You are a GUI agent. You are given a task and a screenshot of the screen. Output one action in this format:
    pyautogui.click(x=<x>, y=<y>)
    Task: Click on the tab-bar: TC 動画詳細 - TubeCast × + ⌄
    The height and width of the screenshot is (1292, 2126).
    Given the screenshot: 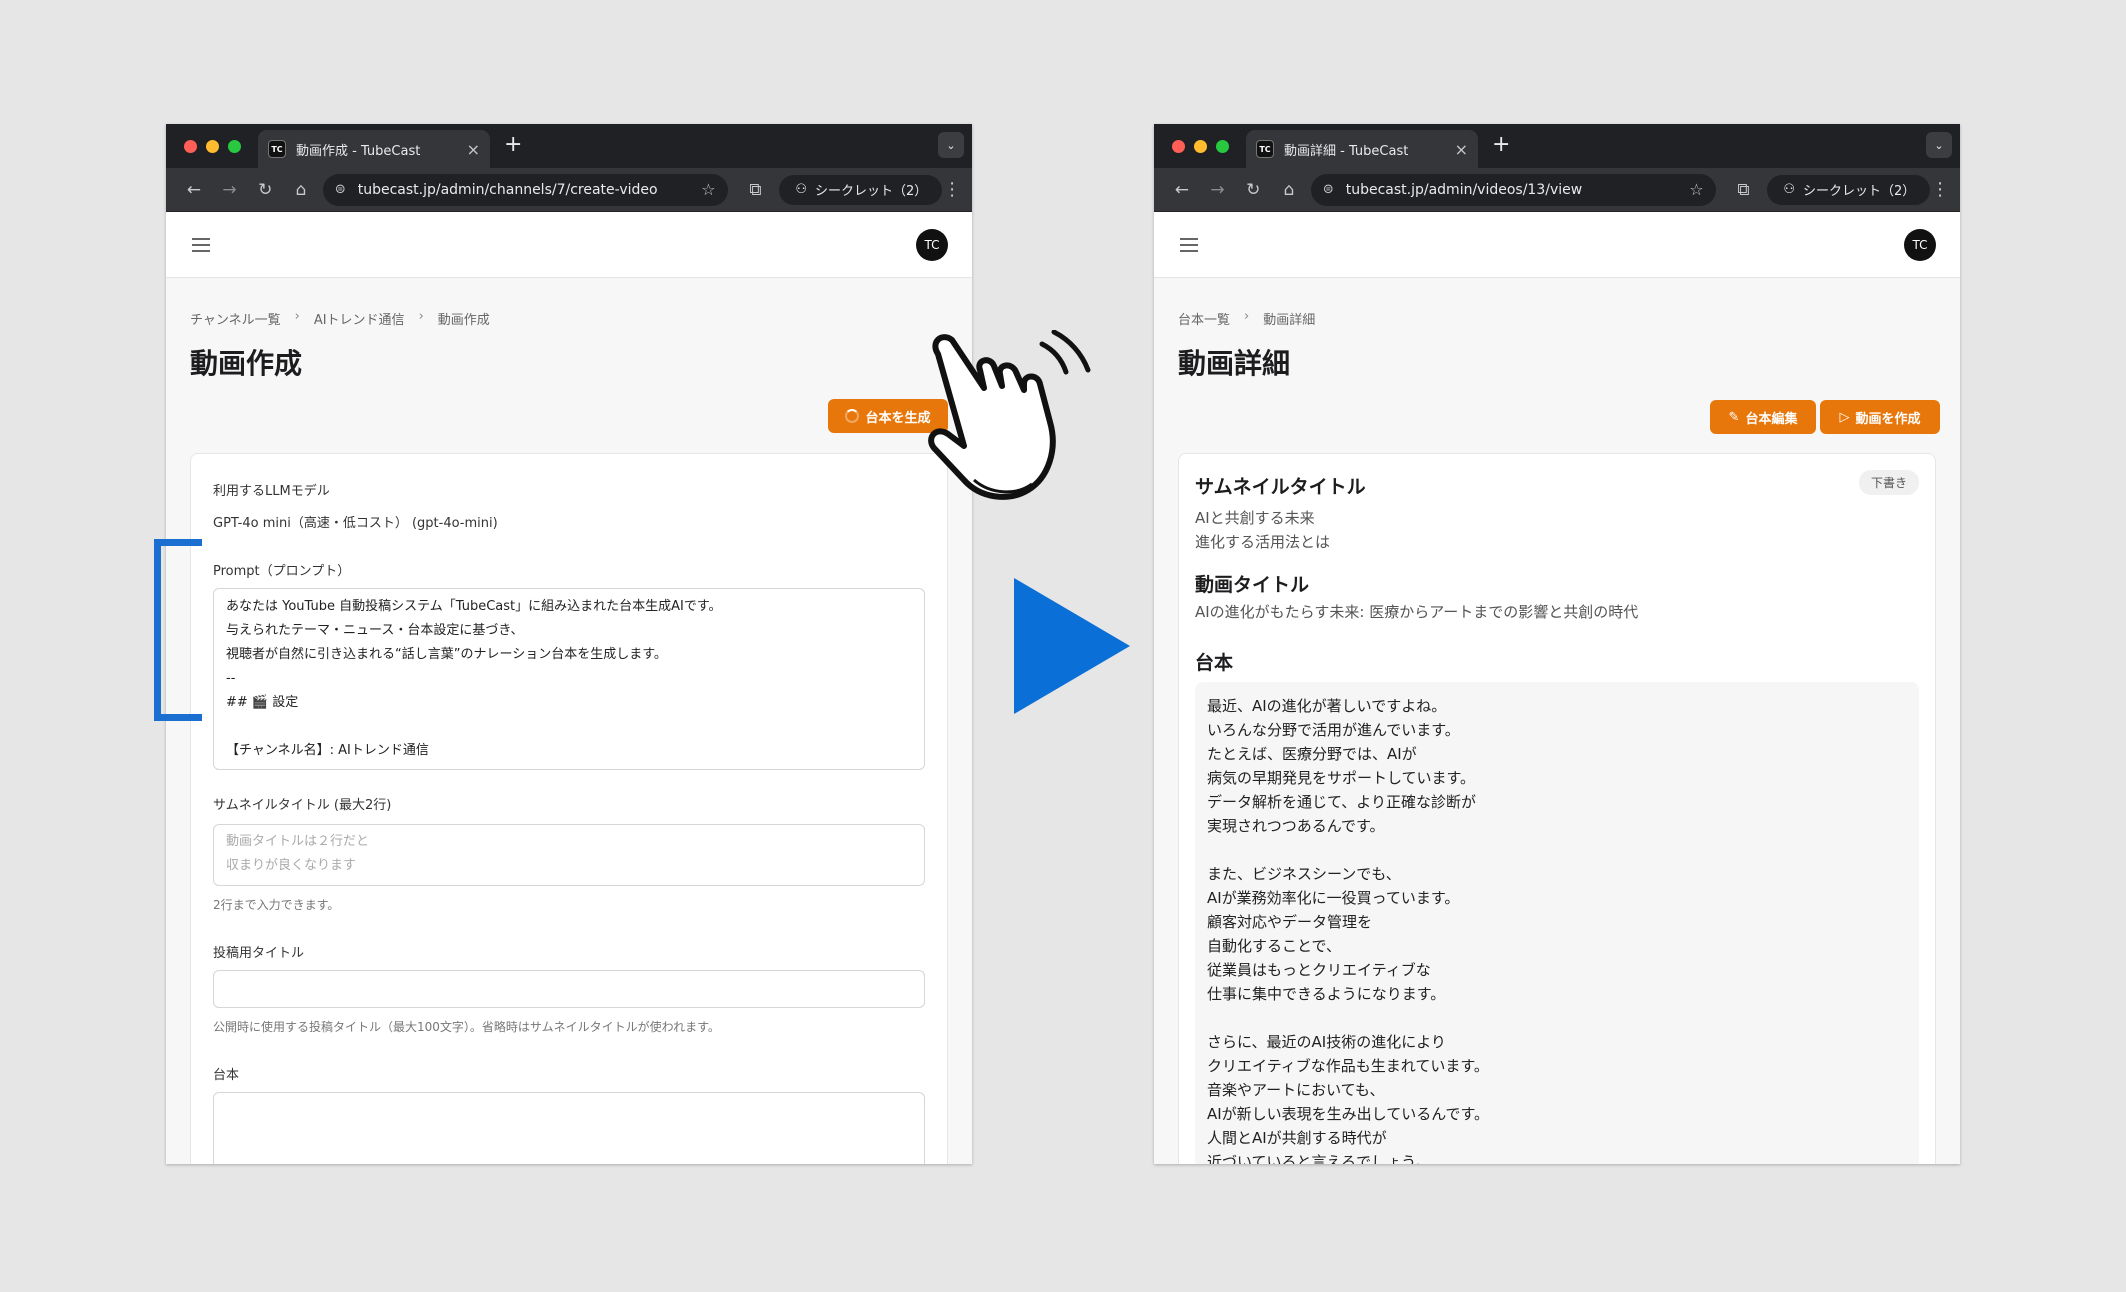 What is the action you would take?
    pyautogui.click(x=1557, y=146)
    